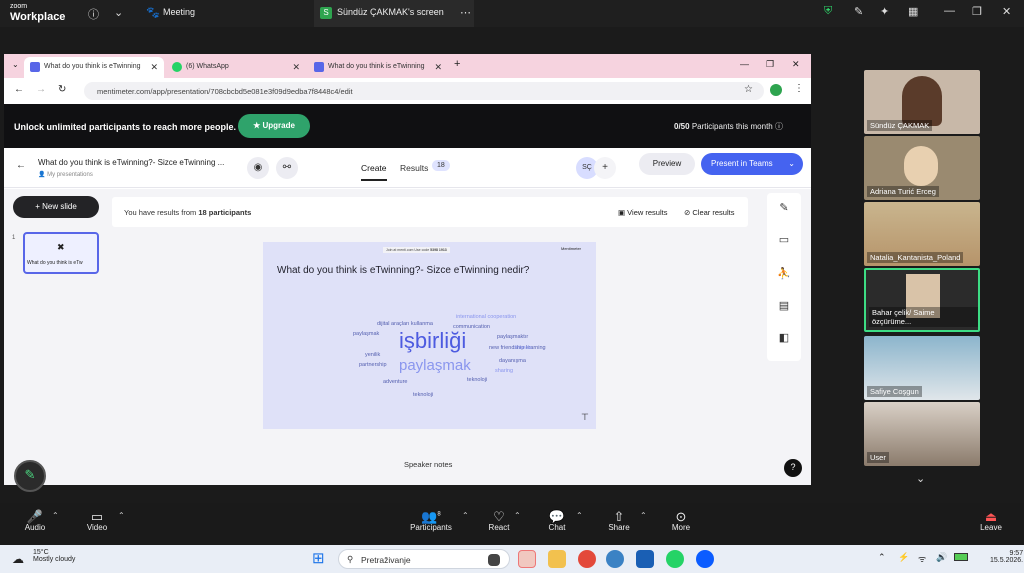 The width and height of the screenshot is (1024, 573). I want to click on tab-menti-2: What do you think is eTwinning ✕, so click(378, 67).